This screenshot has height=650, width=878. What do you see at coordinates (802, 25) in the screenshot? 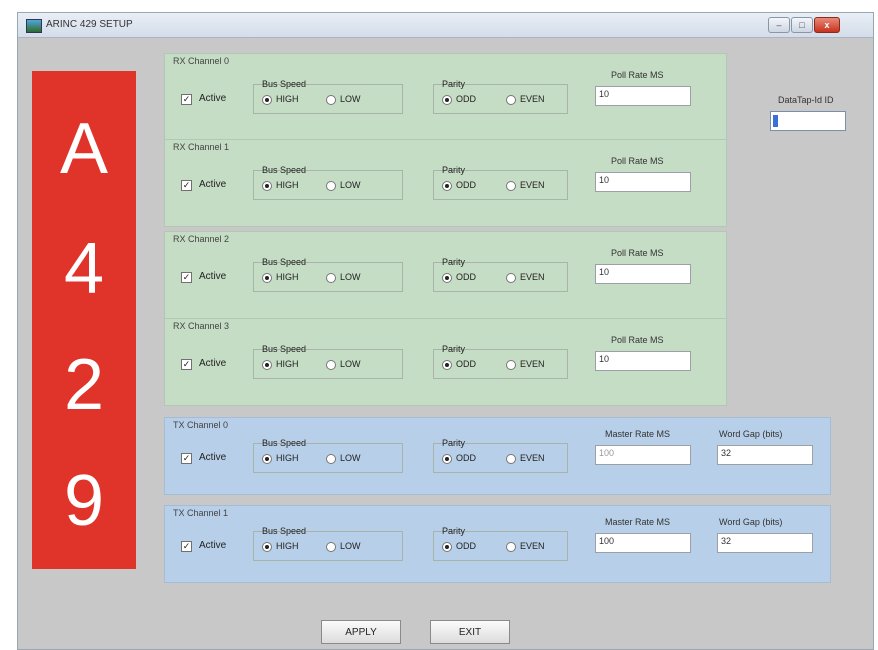
I see `maximize-button: □` at bounding box center [802, 25].